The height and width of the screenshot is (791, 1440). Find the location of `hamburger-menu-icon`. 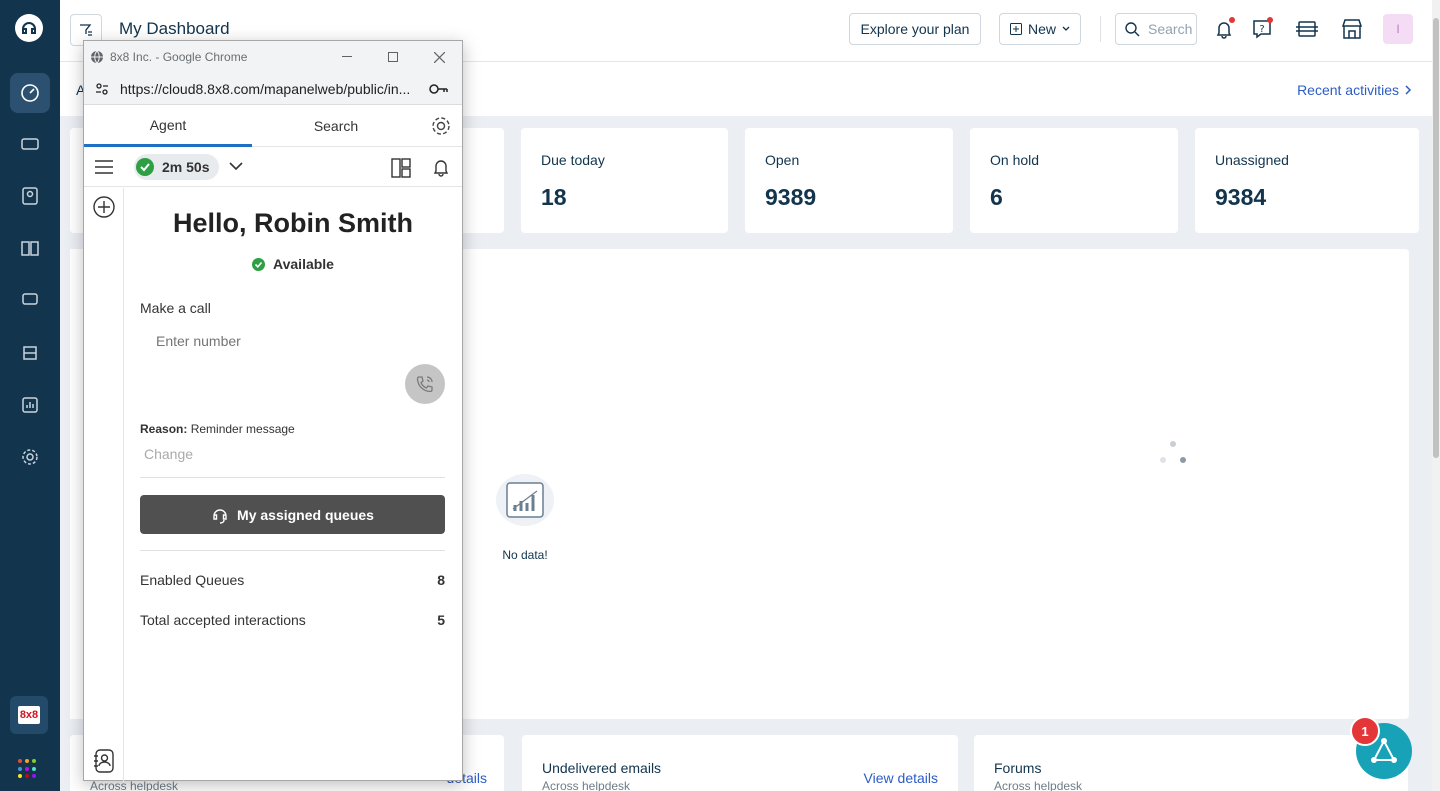

hamburger-menu-icon is located at coordinates (104, 167).